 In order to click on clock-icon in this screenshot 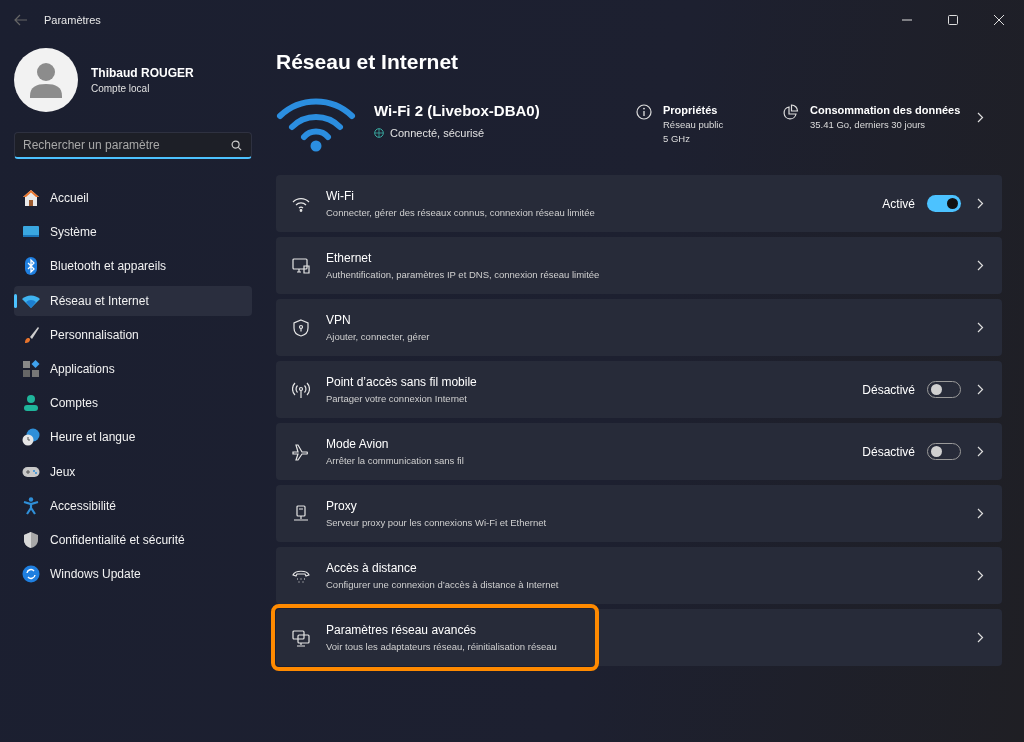, I will do `click(31, 437)`.